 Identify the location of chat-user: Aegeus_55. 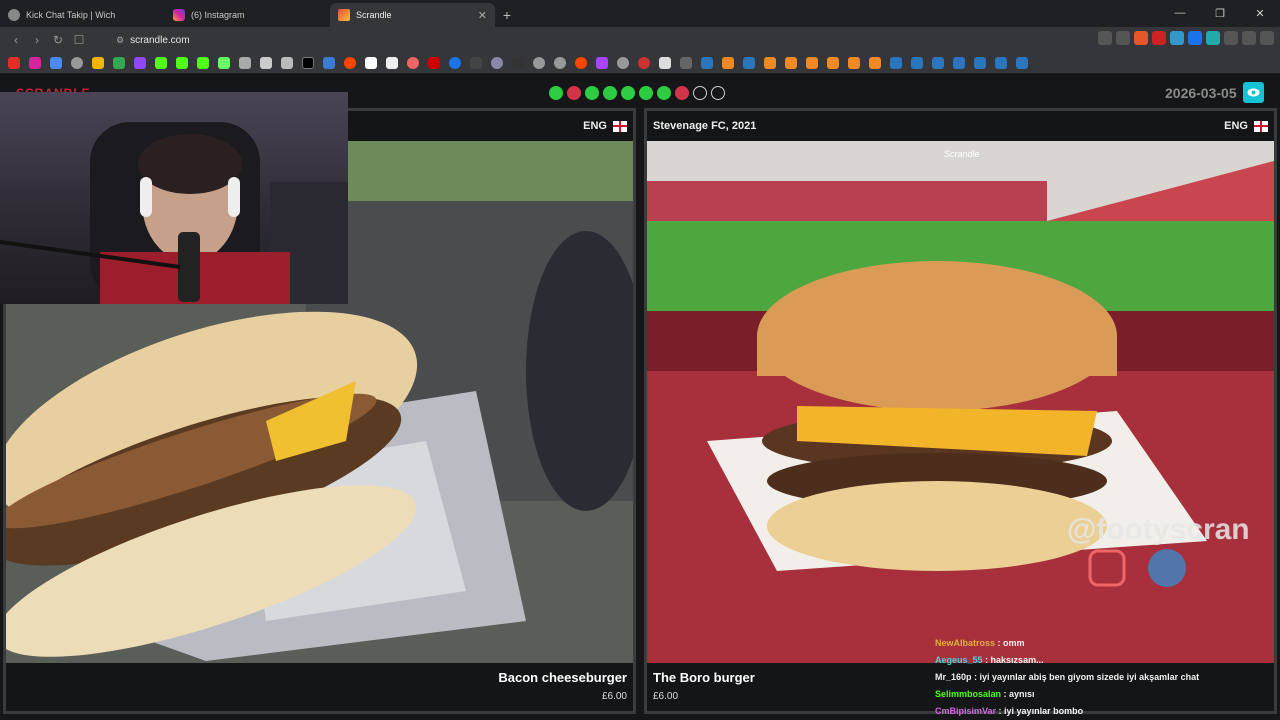
(959, 660).